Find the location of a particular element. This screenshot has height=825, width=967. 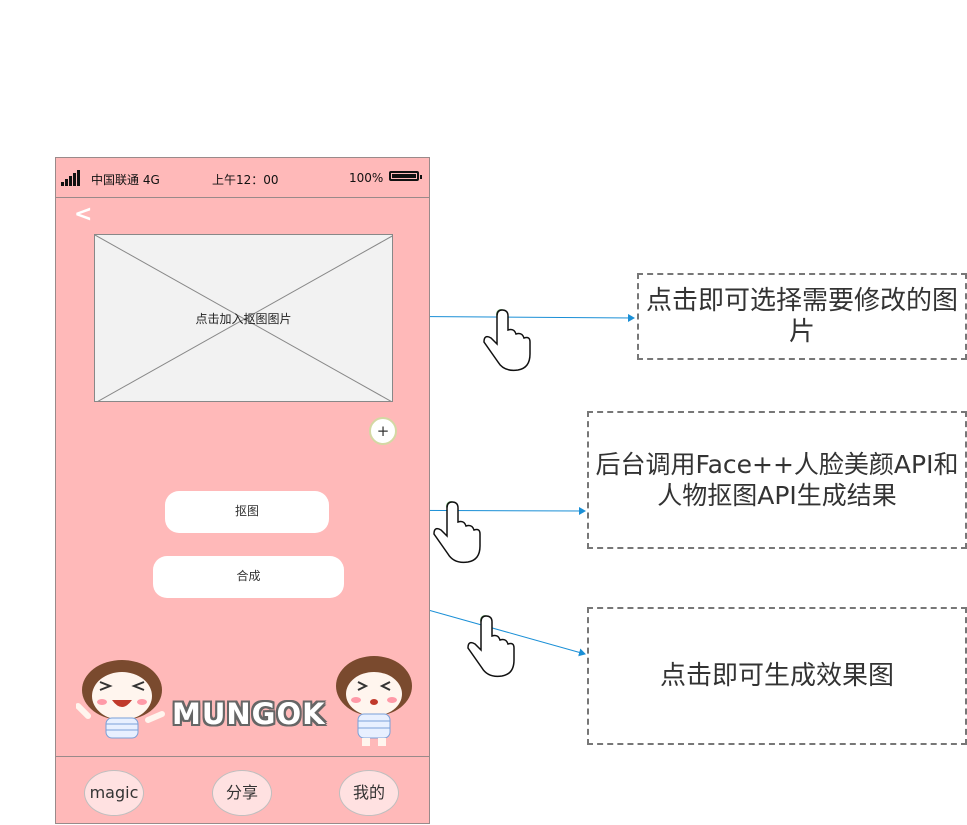

annotation-text: 点击即可选择需要修改的图片 is located at coordinates (801, 316).